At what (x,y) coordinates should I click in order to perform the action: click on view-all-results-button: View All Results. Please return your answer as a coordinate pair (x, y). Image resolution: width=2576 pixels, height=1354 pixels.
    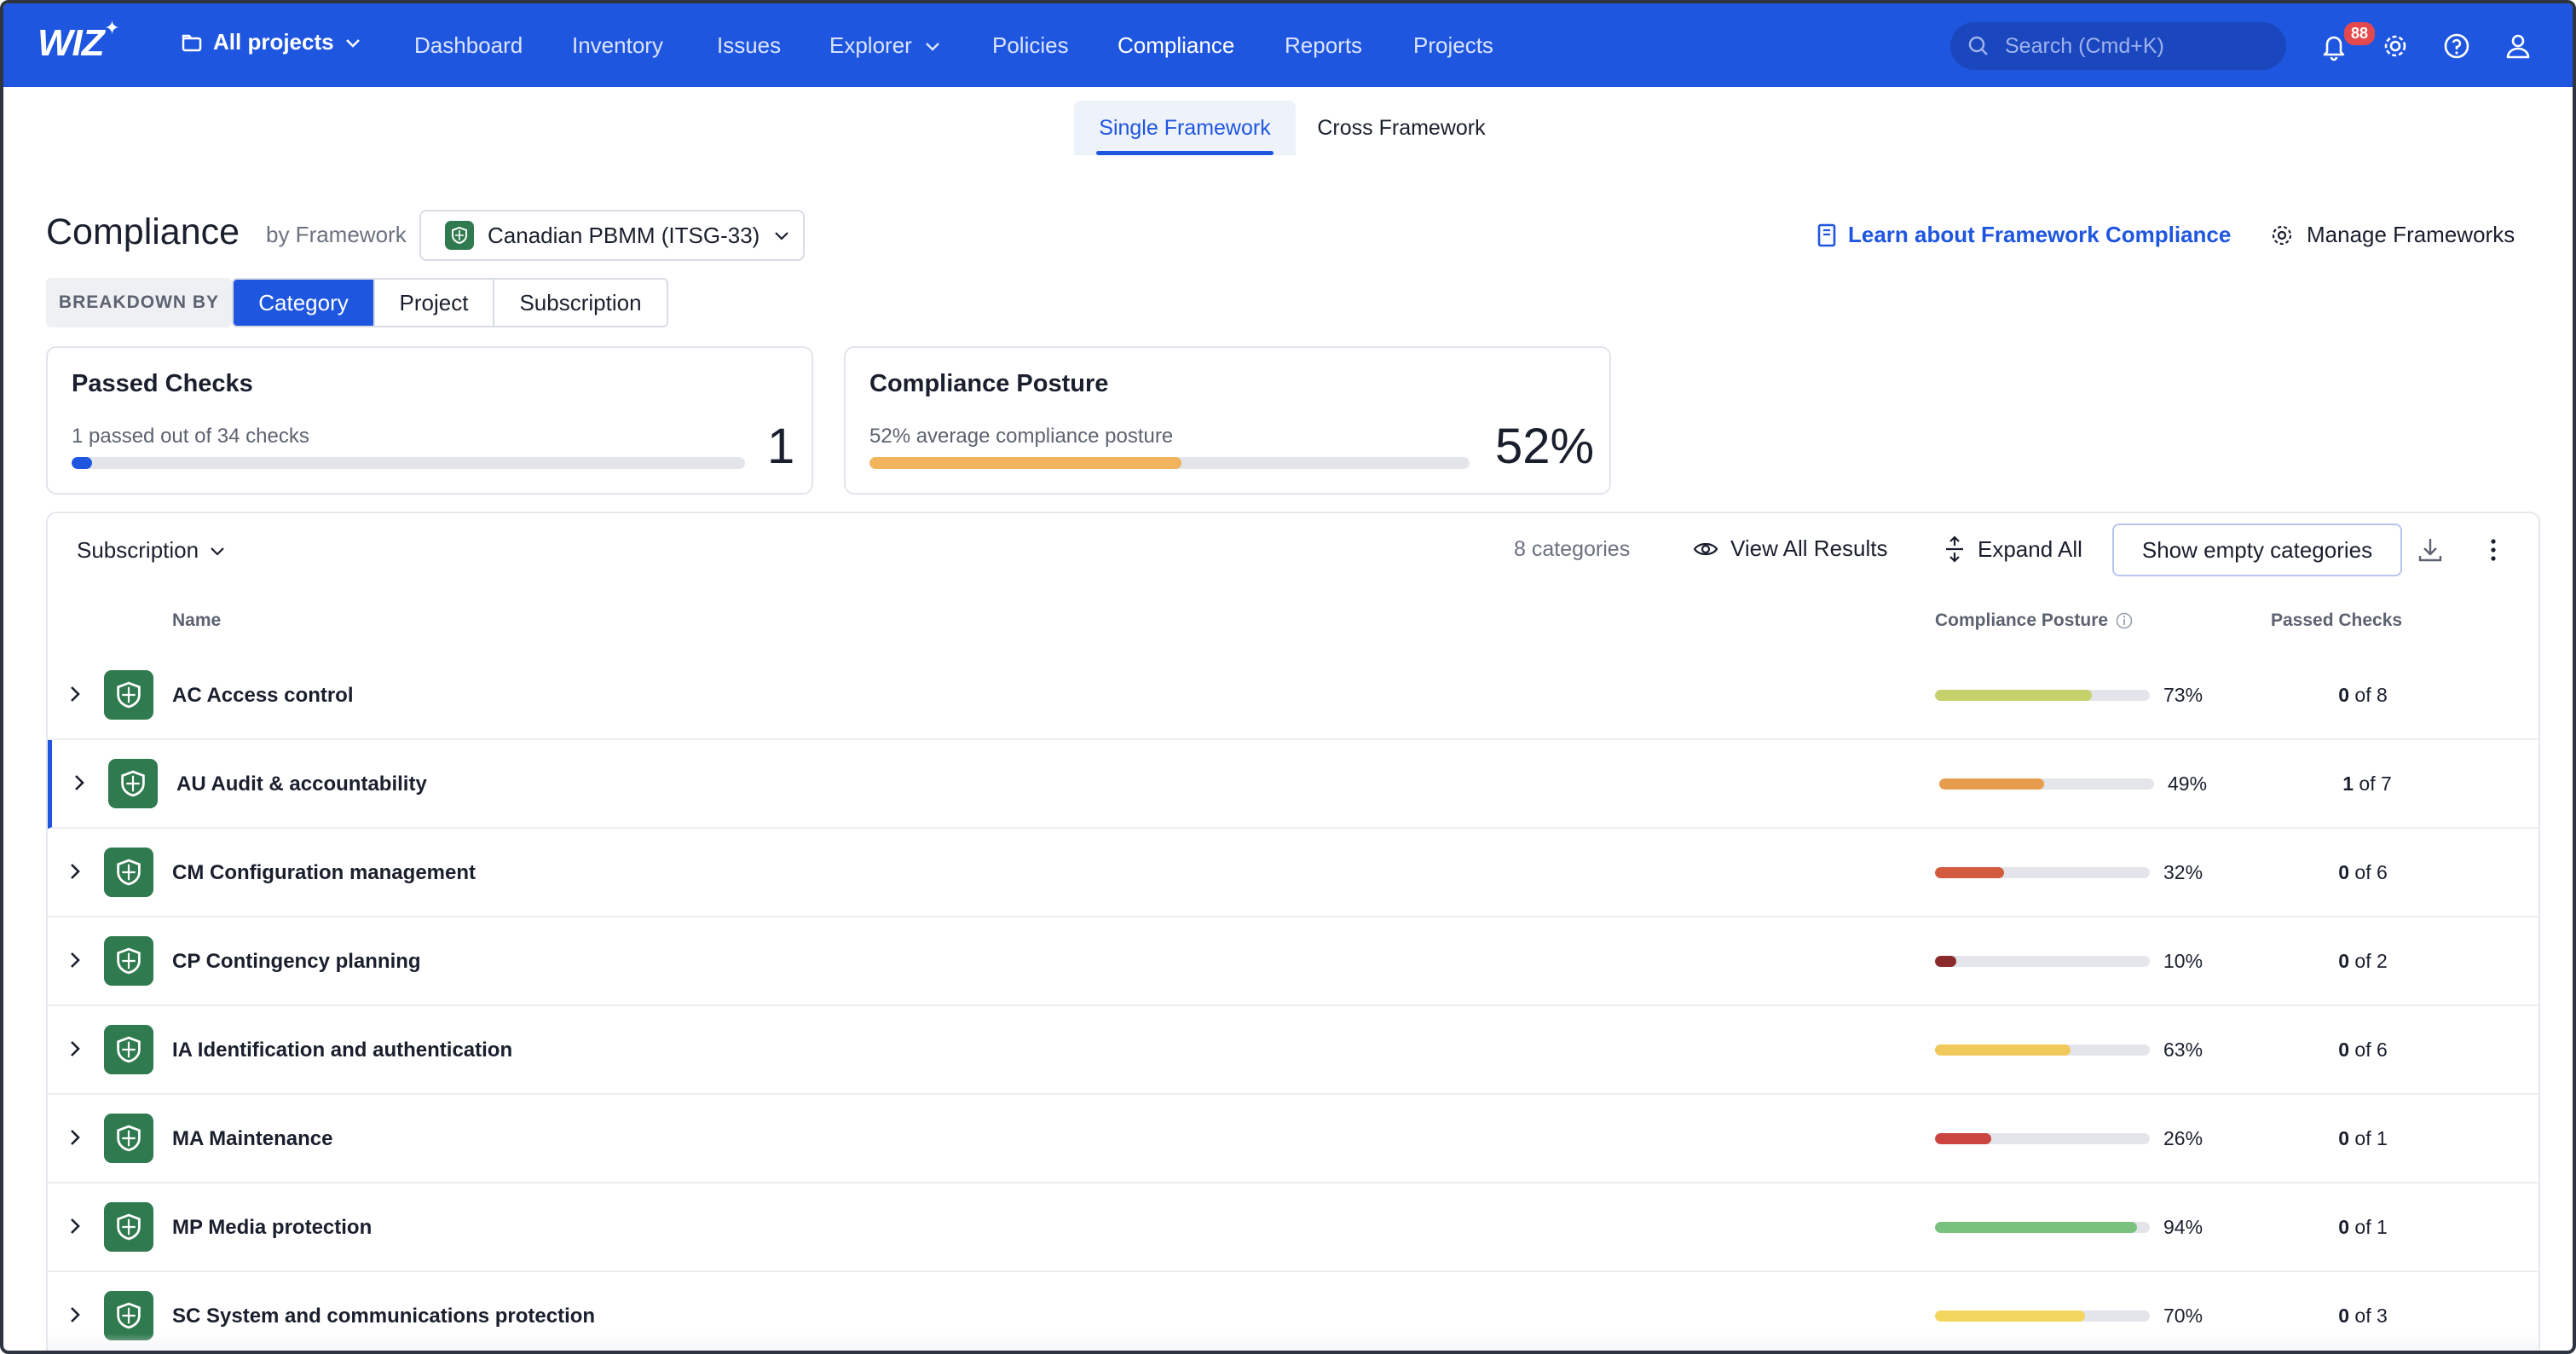
    Looking at the image, I should click on (1790, 549).